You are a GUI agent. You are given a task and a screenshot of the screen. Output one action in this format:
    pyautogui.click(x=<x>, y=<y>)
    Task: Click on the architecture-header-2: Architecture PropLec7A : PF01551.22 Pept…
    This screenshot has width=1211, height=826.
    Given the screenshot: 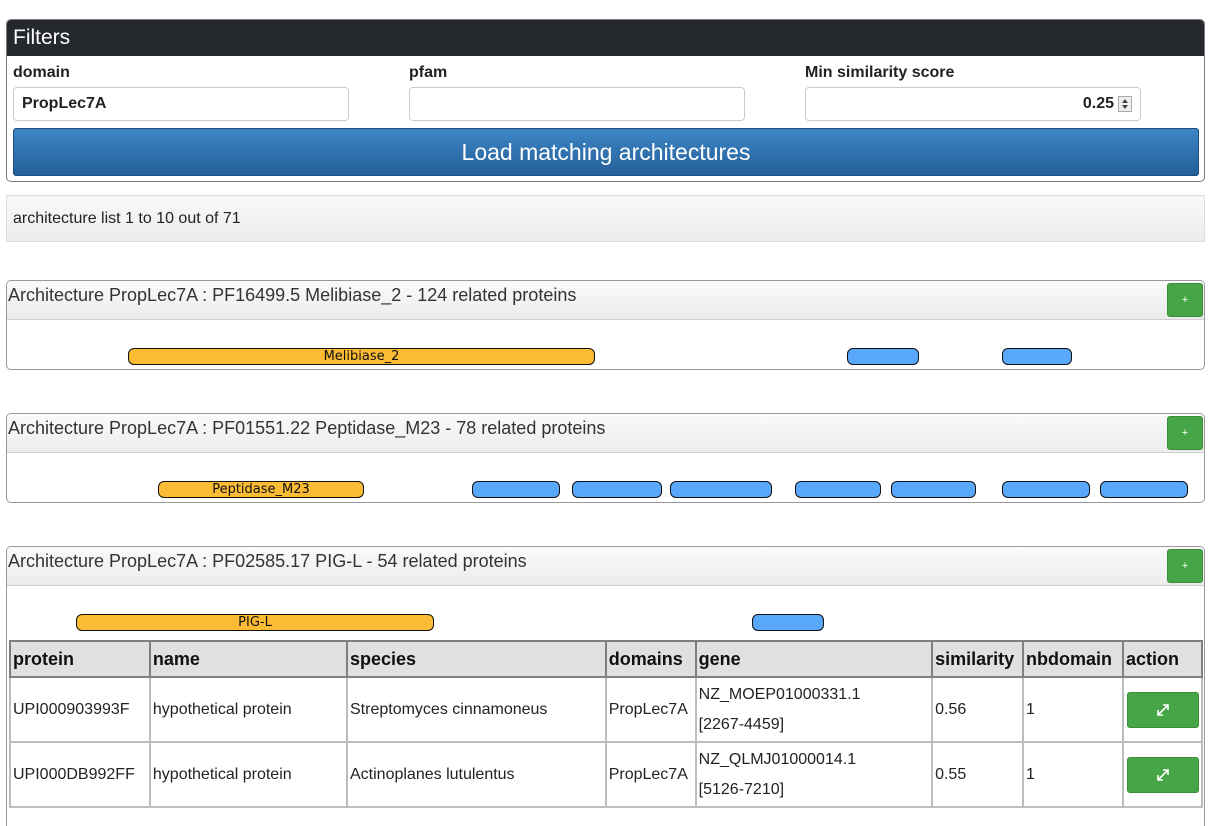 What is the action you would take?
    pyautogui.click(x=605, y=433)
    